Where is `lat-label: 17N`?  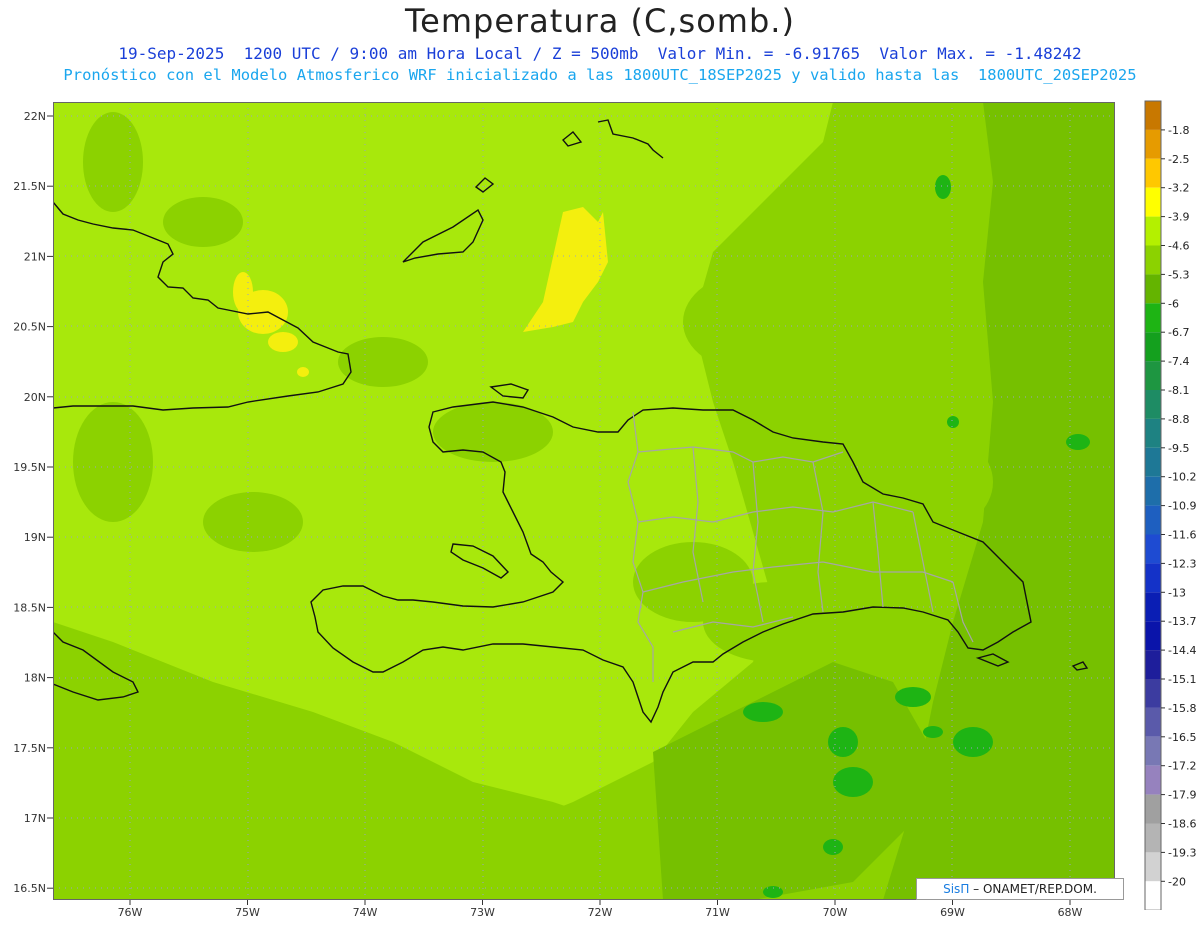 lat-label: 17N is located at coordinates (35, 818).